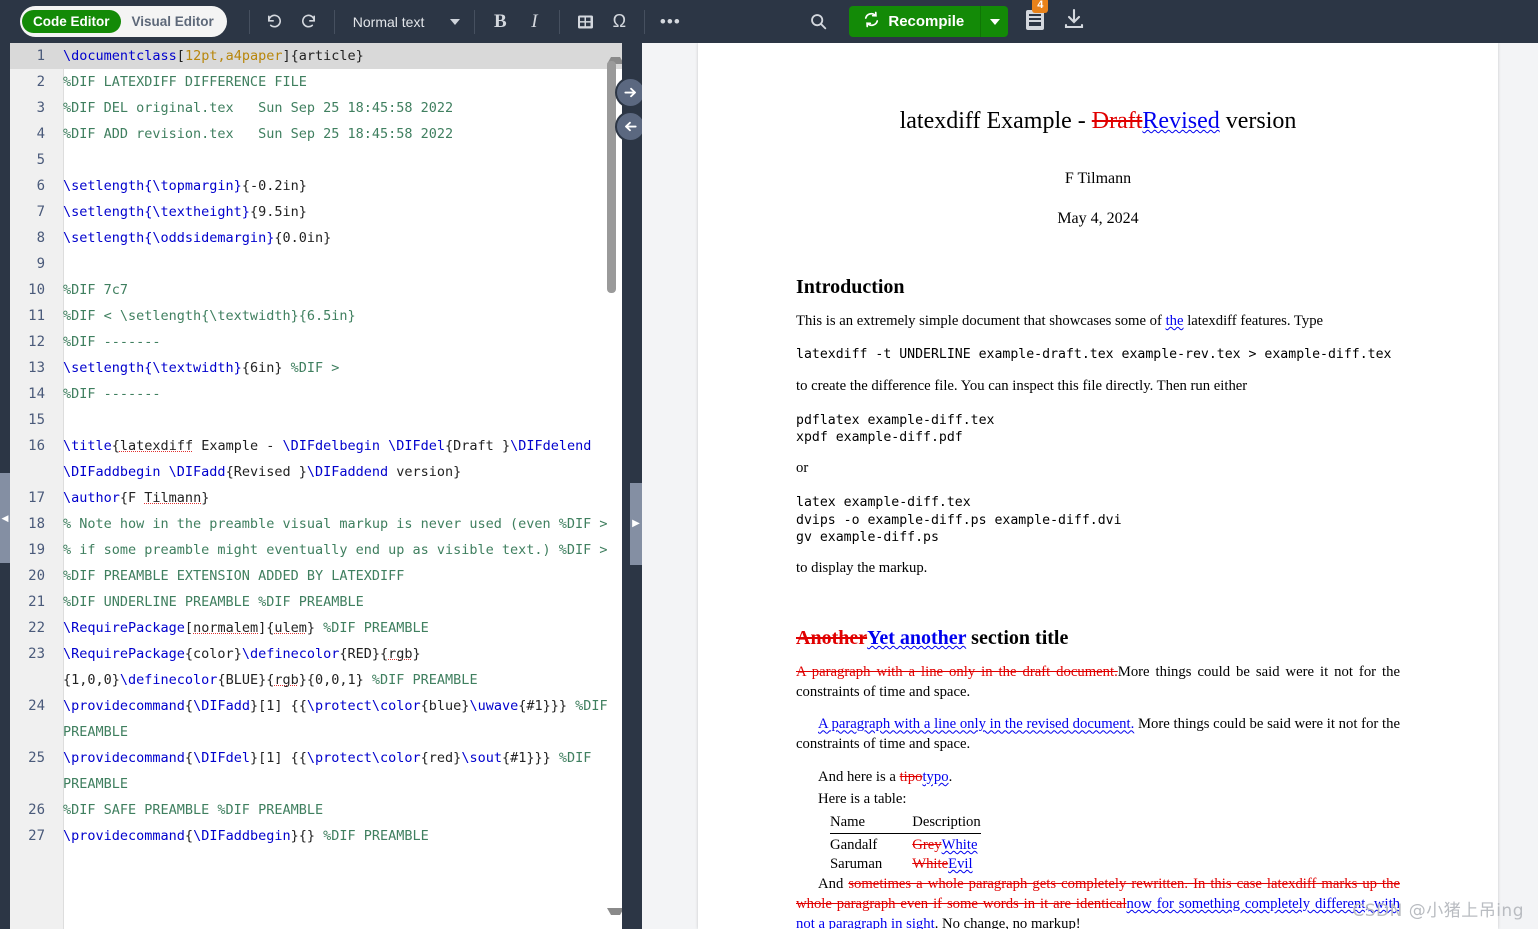 Image resolution: width=1538 pixels, height=929 pixels. I want to click on pane-splitter: ▶, so click(630, 486).